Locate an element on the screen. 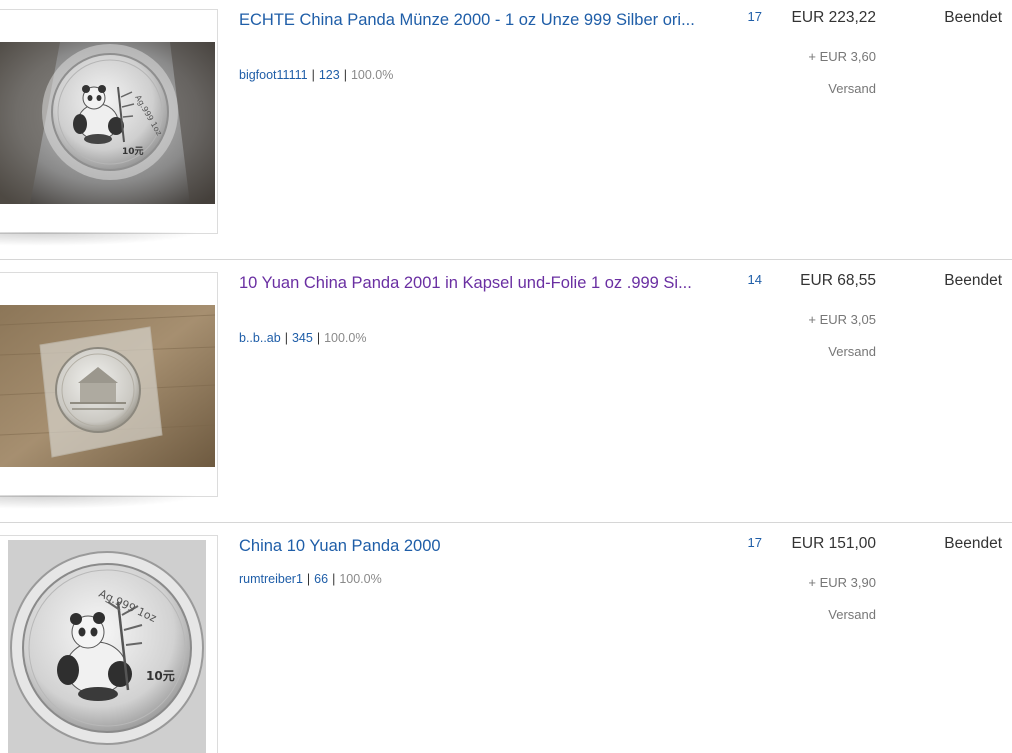 The height and width of the screenshot is (753, 1012). feedback-count-link: 123 is located at coordinates (329, 75).